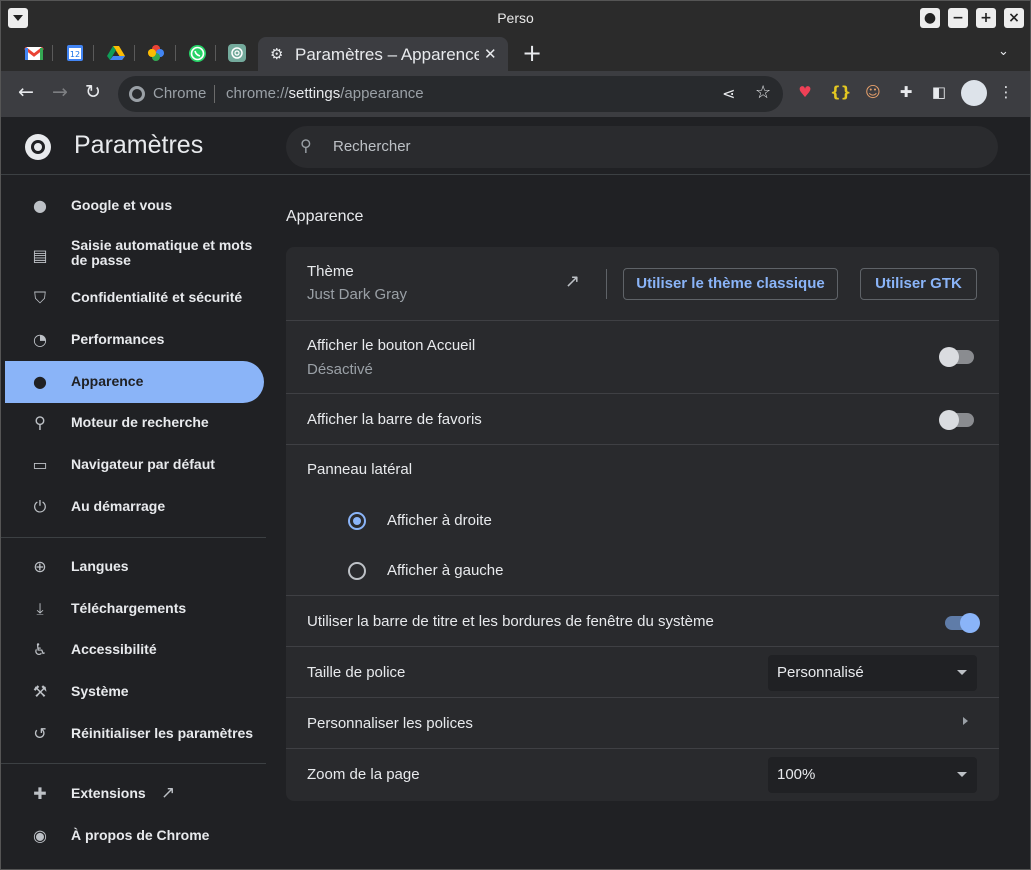 This screenshot has height=870, width=1031. Describe the element at coordinates (763, 92) in the screenshot. I see `bookmark-star-icon: ☆` at that location.